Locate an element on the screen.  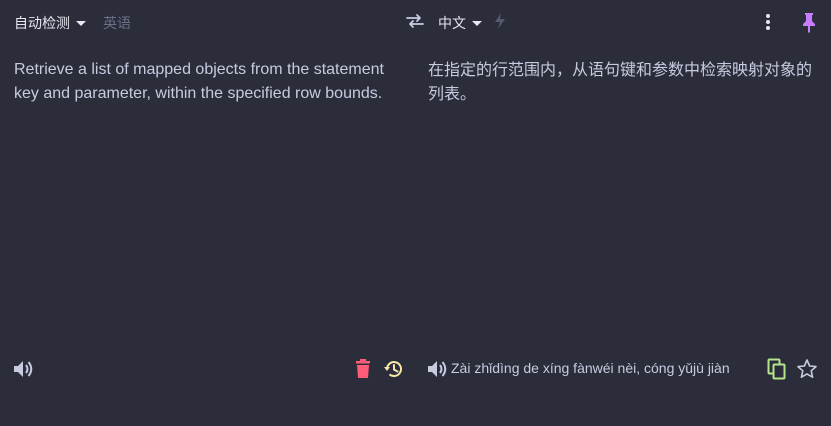
top-bar: 自动检测 英语 中文 is located at coordinates (415, 22).